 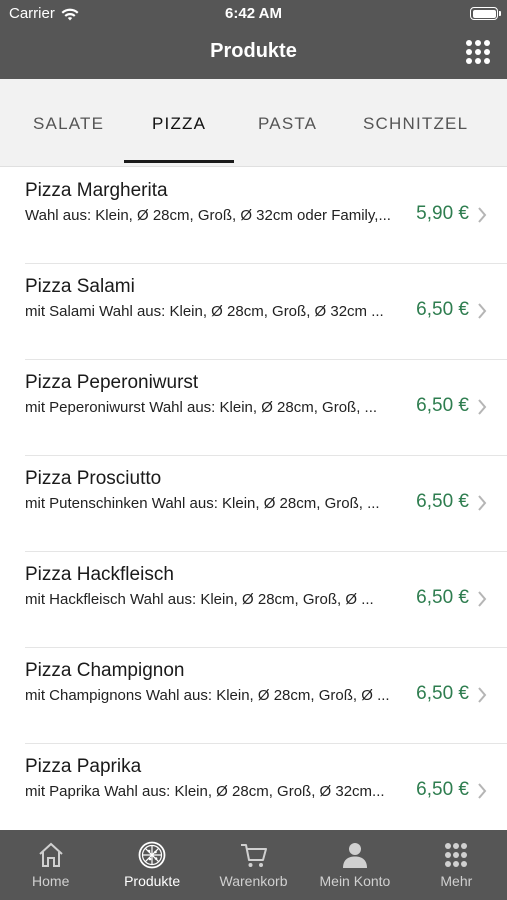 I want to click on top-bar: Carrier 6:42 AM Produkte, so click(x=253, y=39).